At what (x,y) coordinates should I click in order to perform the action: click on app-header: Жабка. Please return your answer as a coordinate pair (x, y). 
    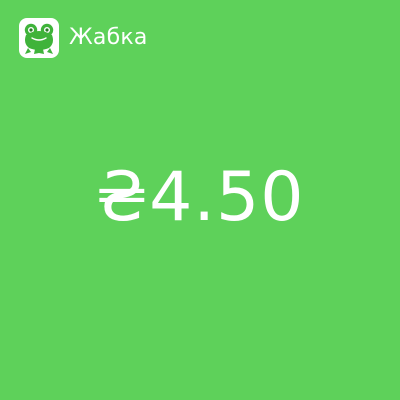
    Looking at the image, I should click on (83, 38).